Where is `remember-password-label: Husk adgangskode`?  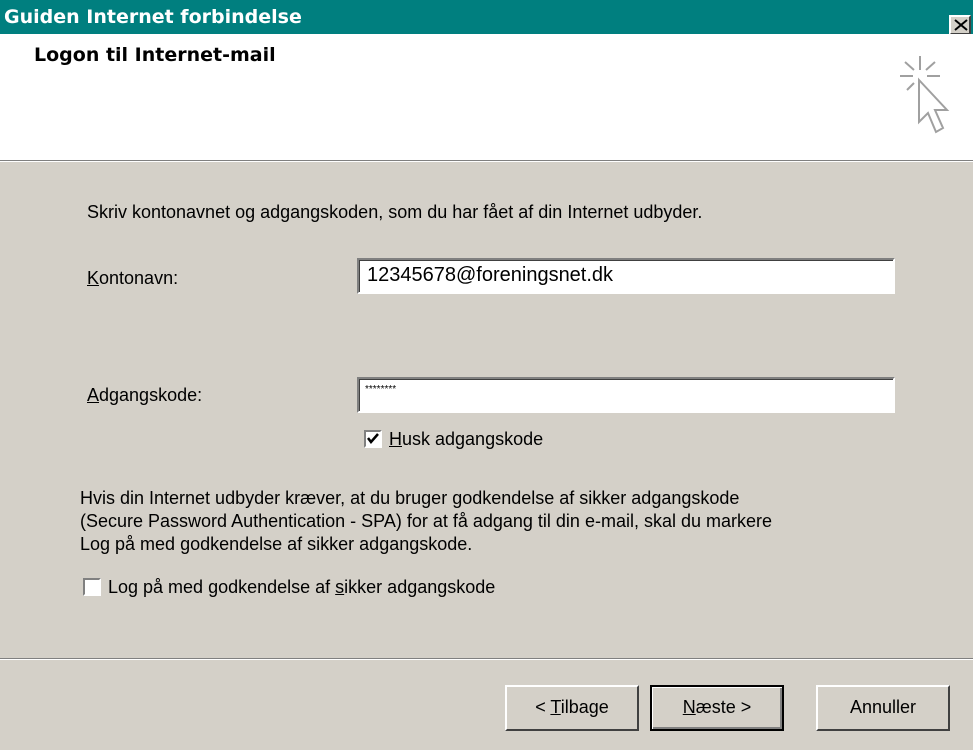 remember-password-label: Husk adgangskode is located at coordinates (466, 439).